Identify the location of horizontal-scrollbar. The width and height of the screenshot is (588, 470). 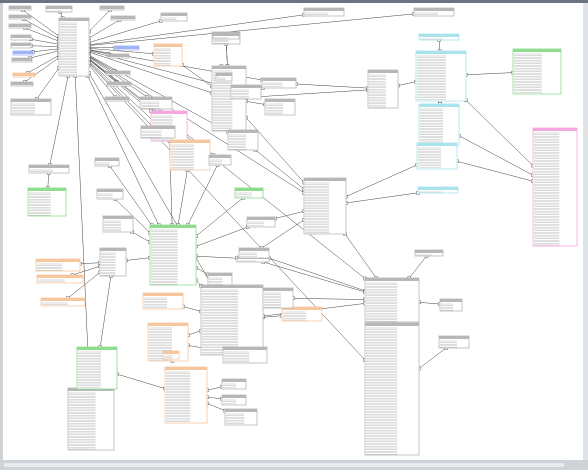
(294, 465).